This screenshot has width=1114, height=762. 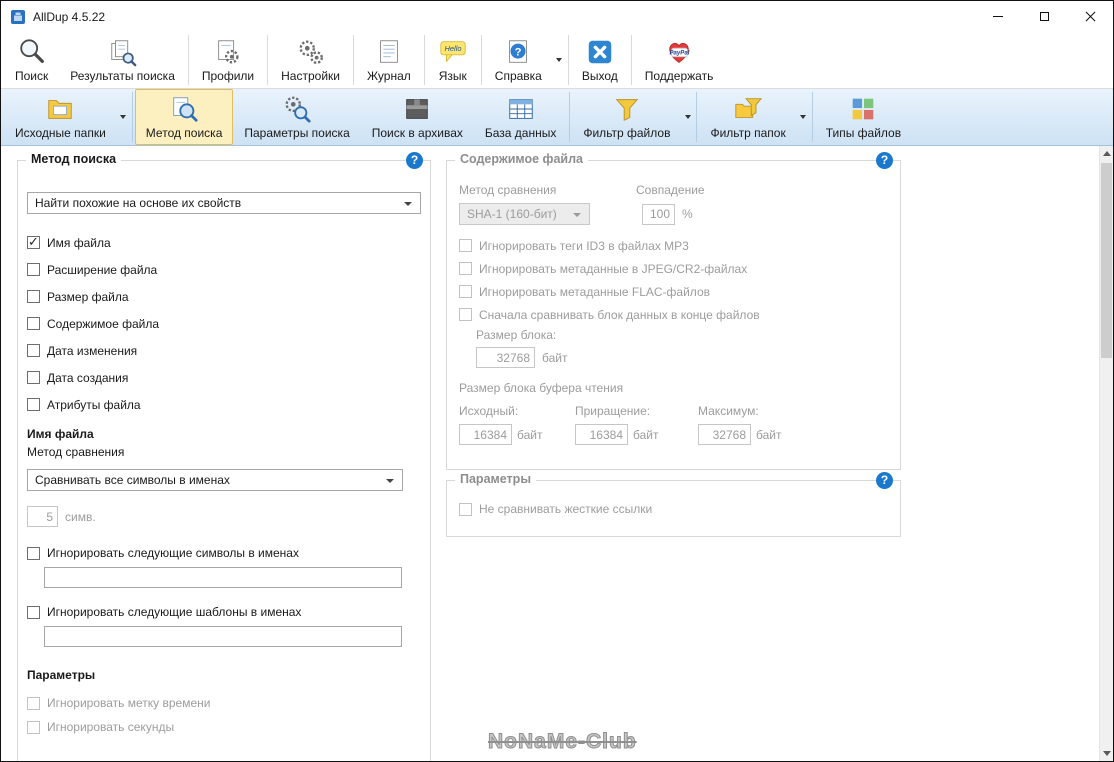 I want to click on search-results-icon, so click(x=123, y=52).